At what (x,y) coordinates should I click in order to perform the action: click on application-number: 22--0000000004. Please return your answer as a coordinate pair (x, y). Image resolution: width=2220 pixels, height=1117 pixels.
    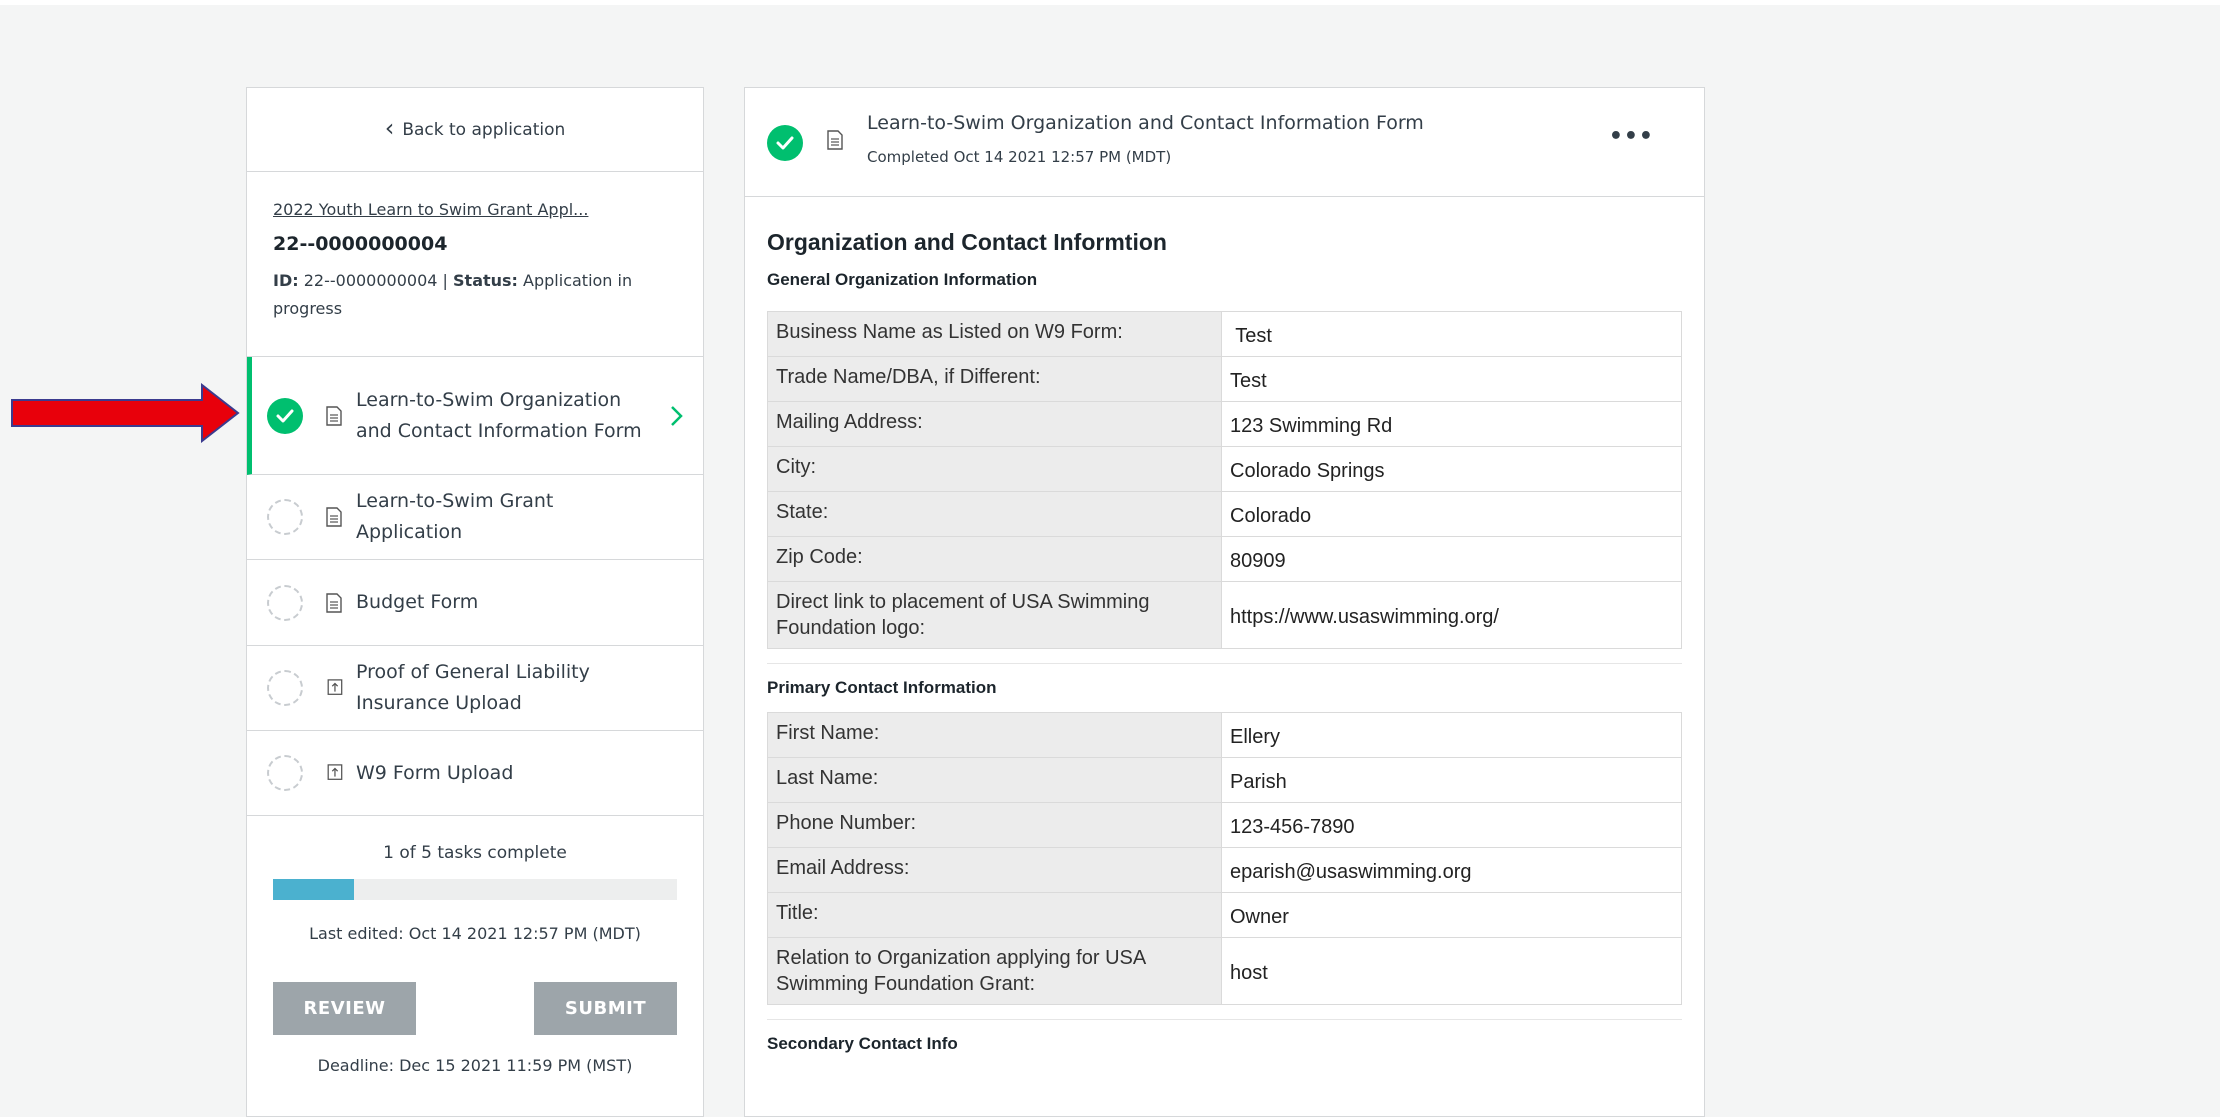
    Looking at the image, I should click on (360, 244).